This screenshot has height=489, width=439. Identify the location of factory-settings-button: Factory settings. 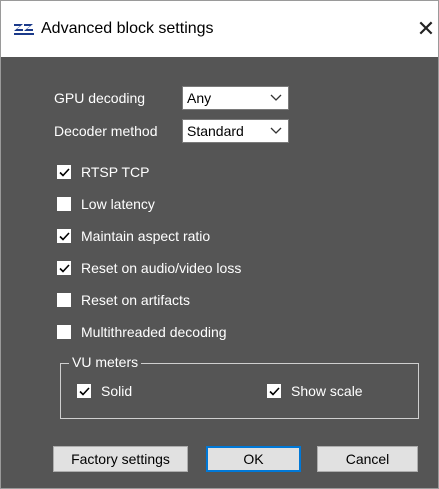
(120, 459).